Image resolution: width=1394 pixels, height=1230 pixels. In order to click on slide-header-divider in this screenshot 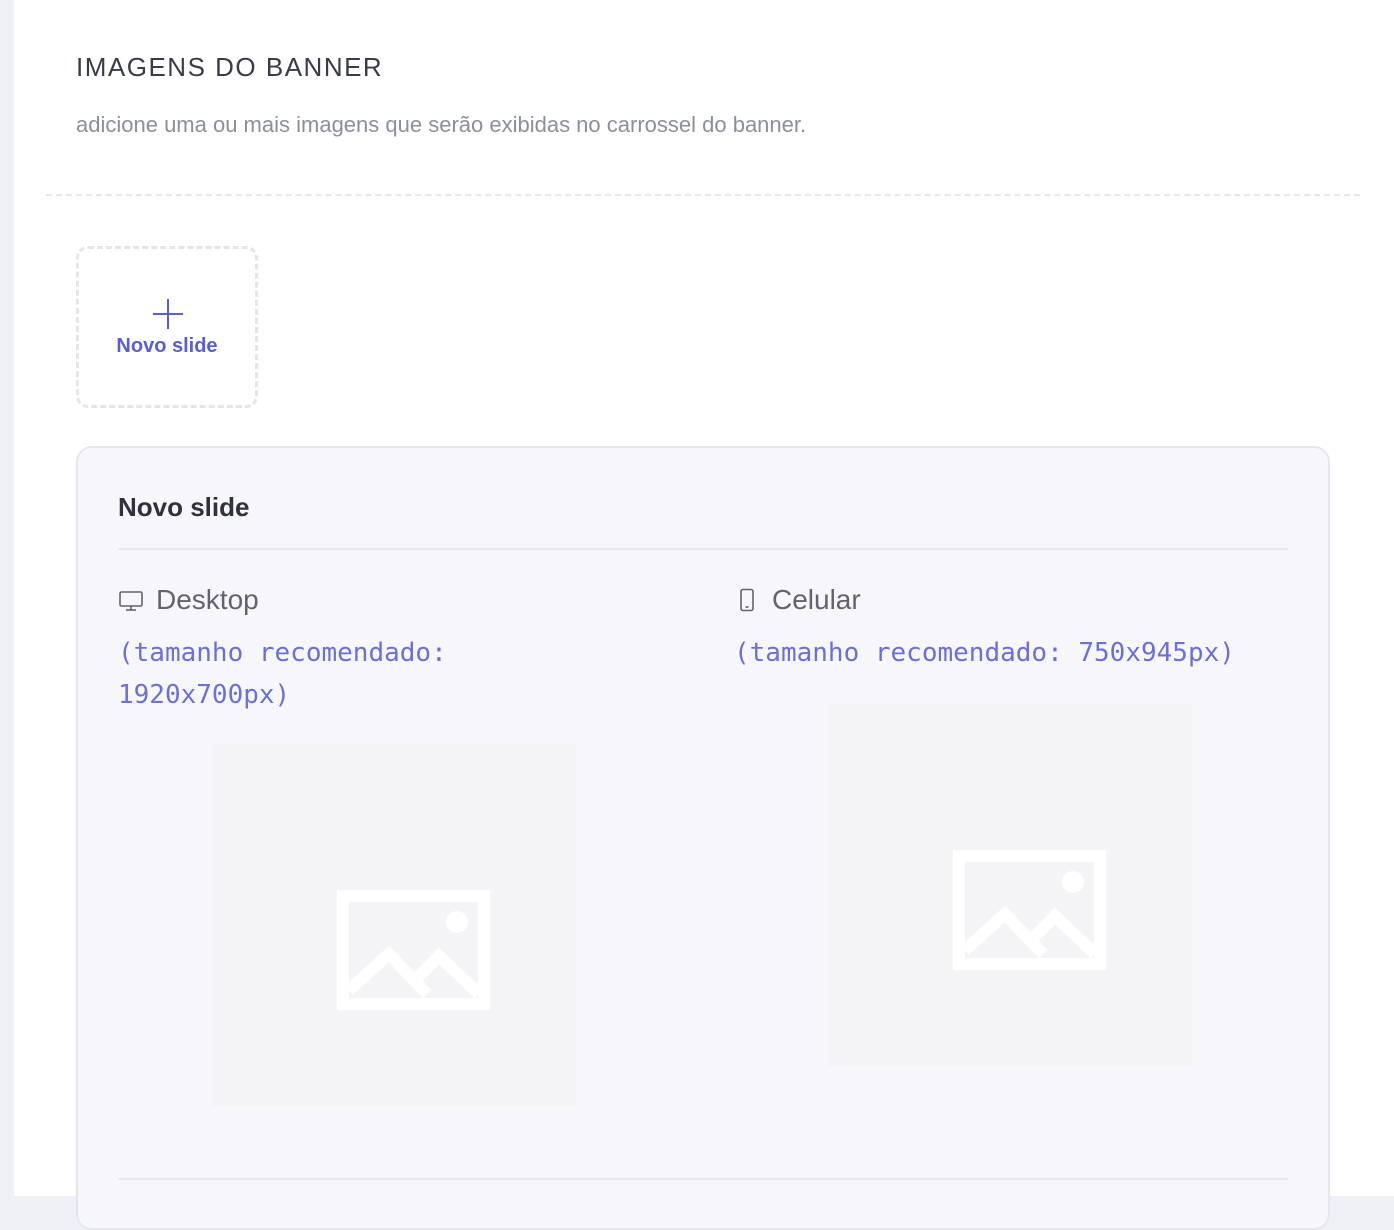, I will do `click(703, 549)`.